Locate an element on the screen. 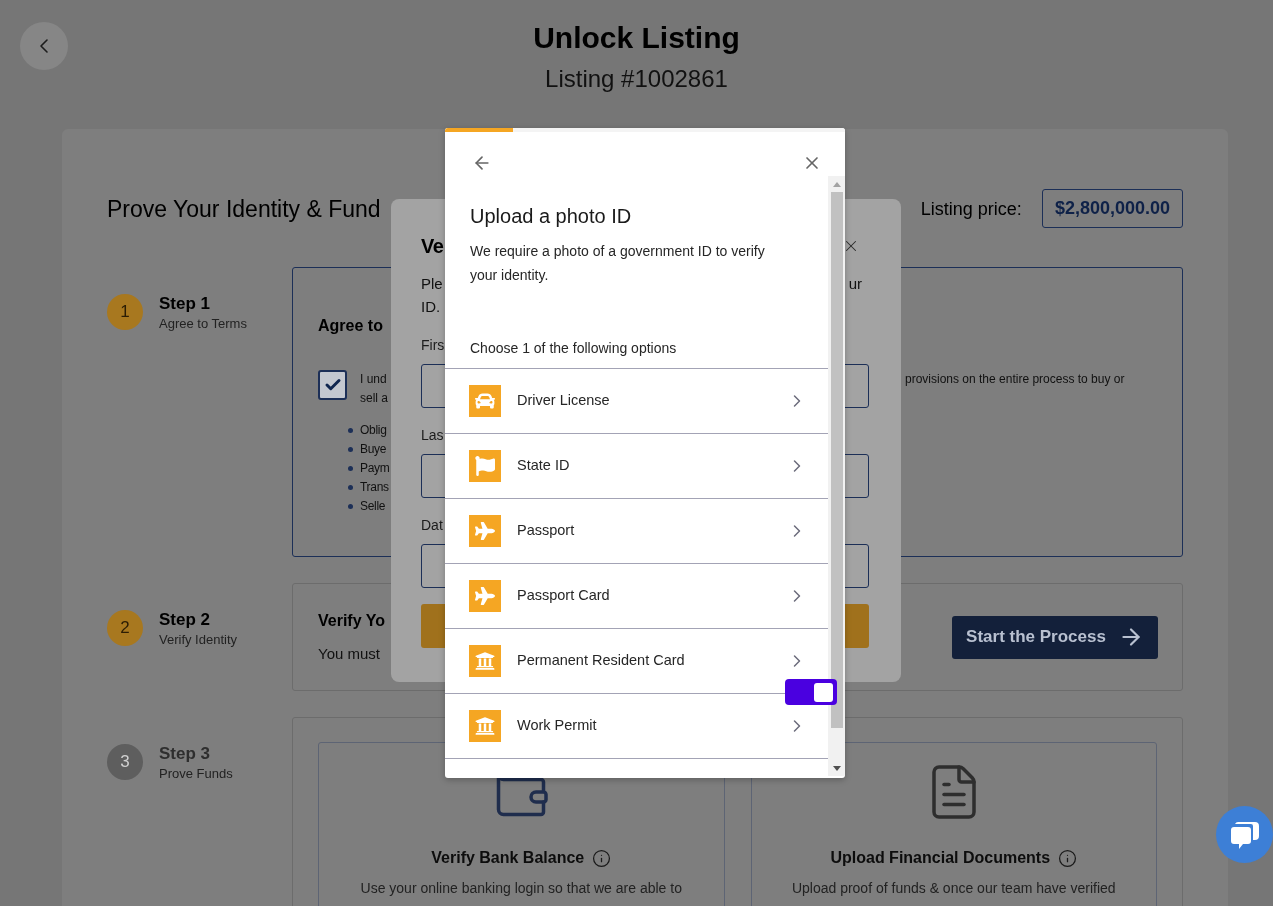  dialog-title: Upload a photo ID is located at coordinates (551, 216).